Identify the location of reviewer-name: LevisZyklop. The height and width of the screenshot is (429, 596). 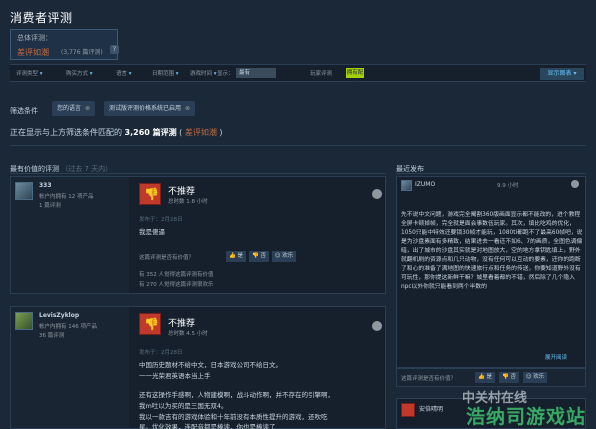
(59, 315).